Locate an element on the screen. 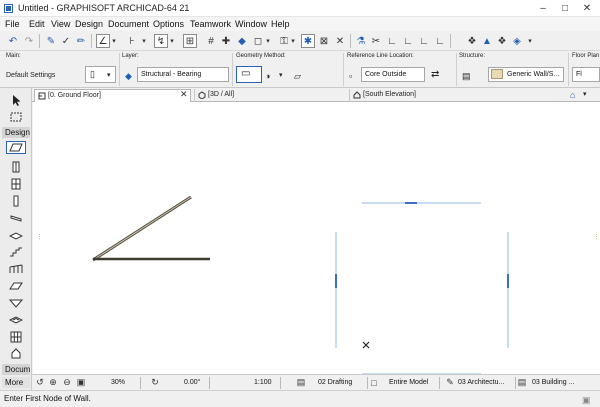 The height and width of the screenshot is (407, 600). menu-window: Window is located at coordinates (251, 24).